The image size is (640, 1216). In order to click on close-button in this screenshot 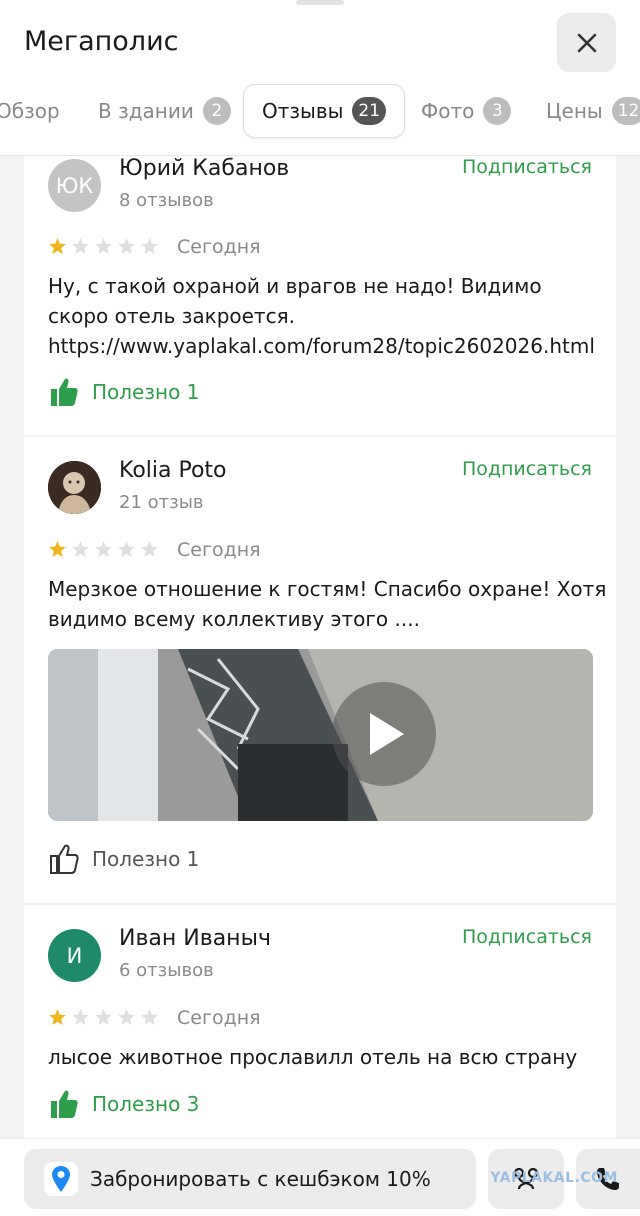, I will do `click(586, 42)`.